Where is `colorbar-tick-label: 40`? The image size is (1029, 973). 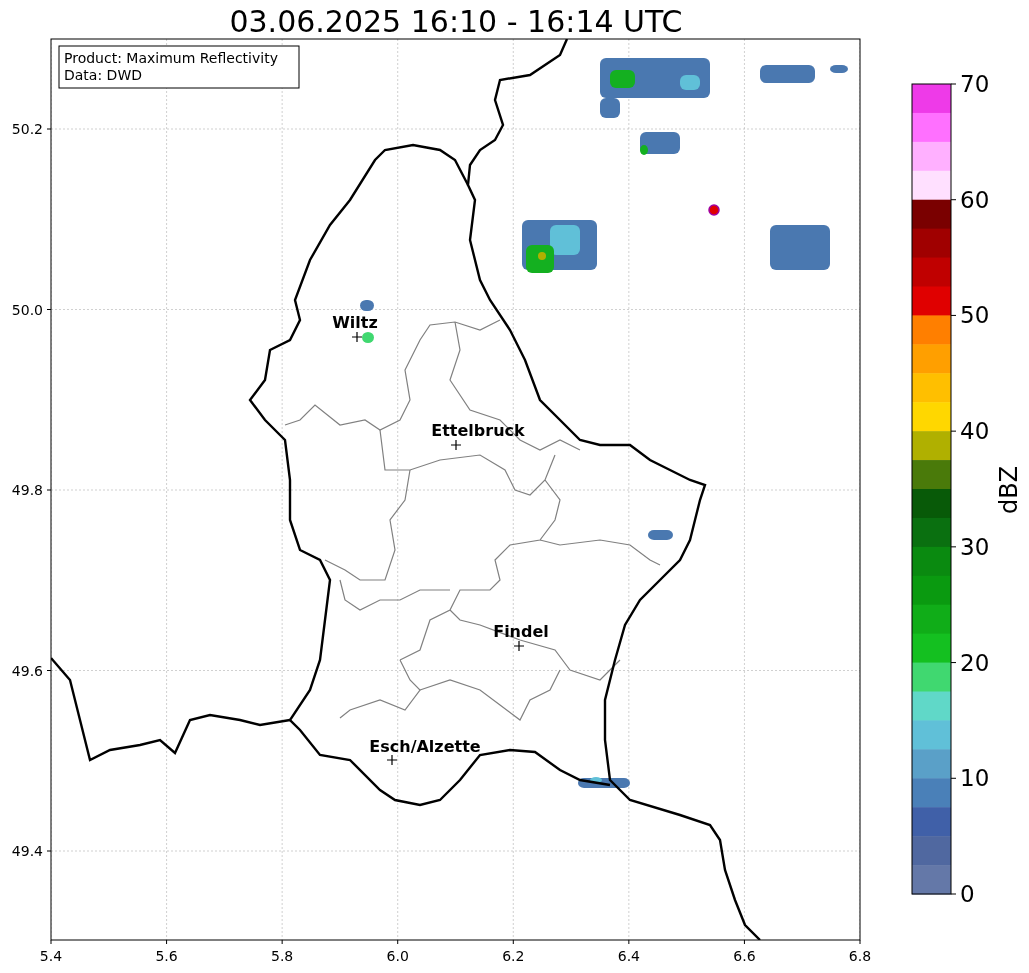 colorbar-tick-label: 40 is located at coordinates (975, 431).